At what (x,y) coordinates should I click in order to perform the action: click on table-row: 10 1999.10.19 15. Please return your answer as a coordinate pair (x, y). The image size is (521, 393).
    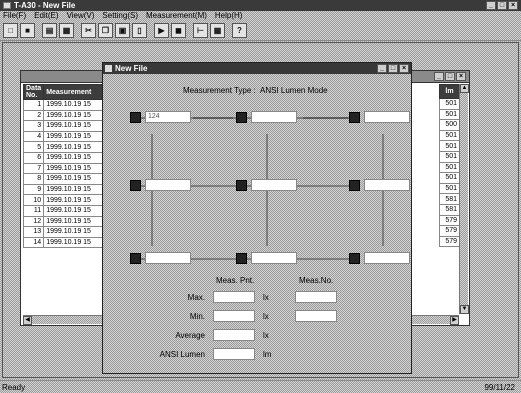
    Looking at the image, I should click on (63, 200).